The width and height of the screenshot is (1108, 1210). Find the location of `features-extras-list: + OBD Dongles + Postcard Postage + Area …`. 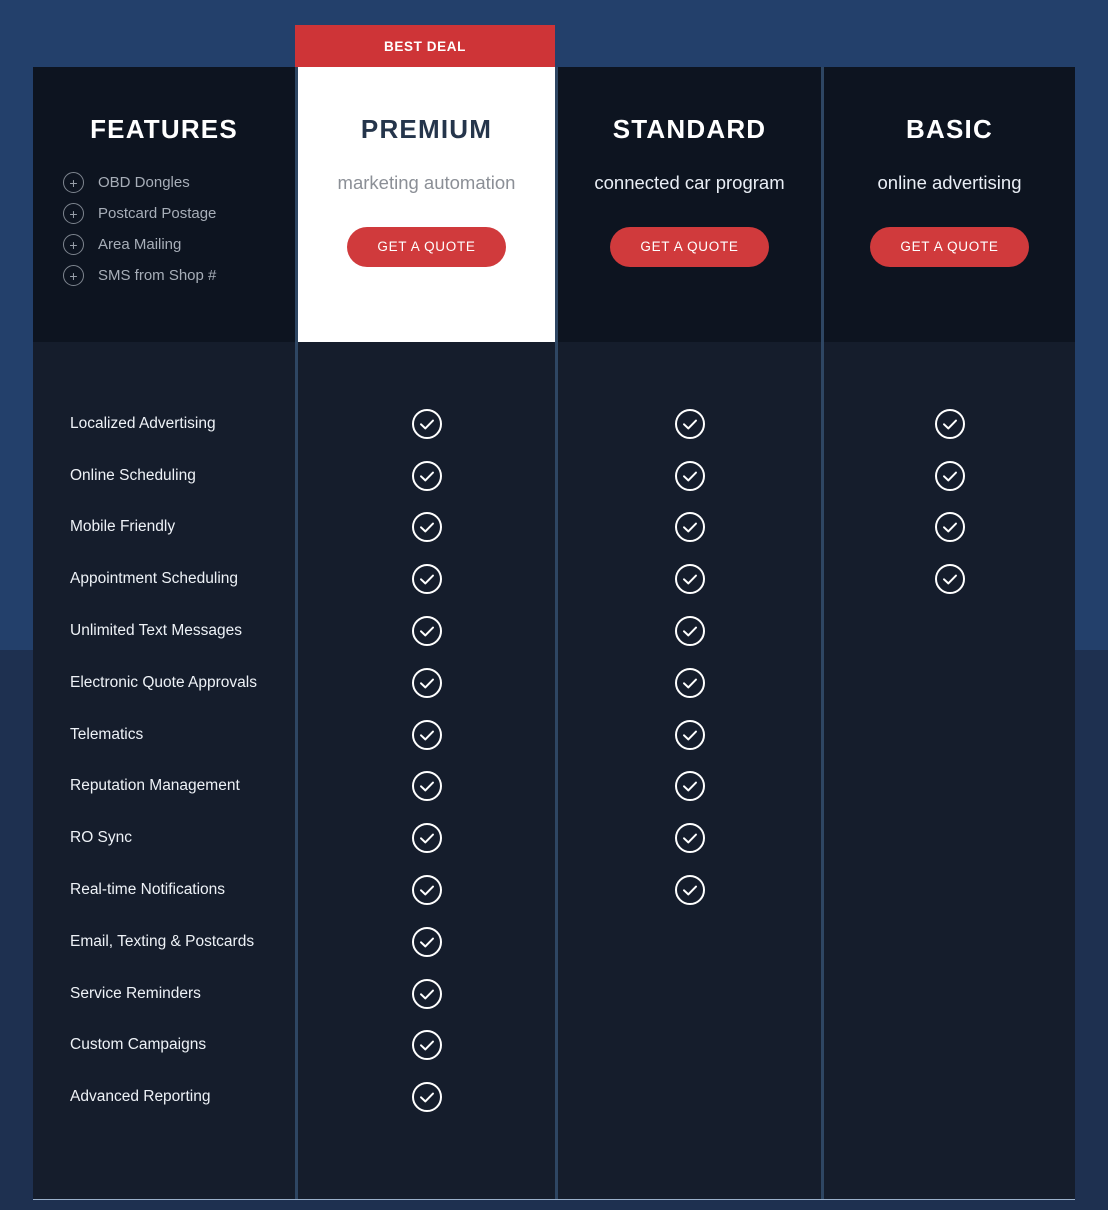

features-extras-list: + OBD Dongles + Postcard Postage + Area … is located at coordinates (164, 229).